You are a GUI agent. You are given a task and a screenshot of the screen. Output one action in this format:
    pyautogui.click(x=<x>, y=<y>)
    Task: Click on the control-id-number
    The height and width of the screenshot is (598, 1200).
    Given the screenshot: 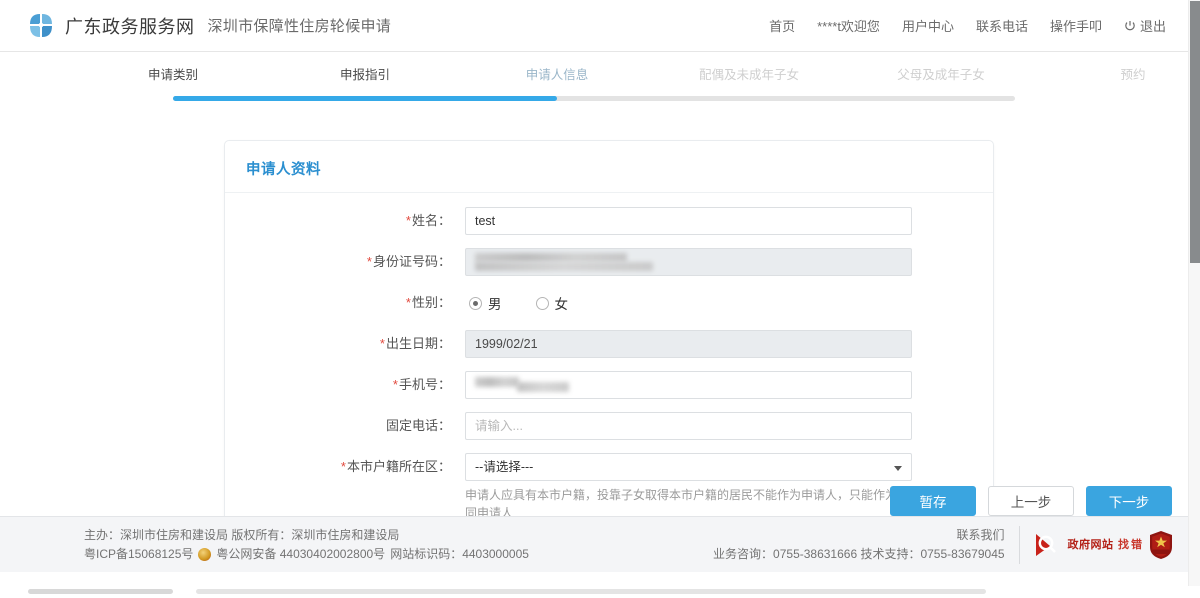 What is the action you would take?
    pyautogui.click(x=716, y=262)
    